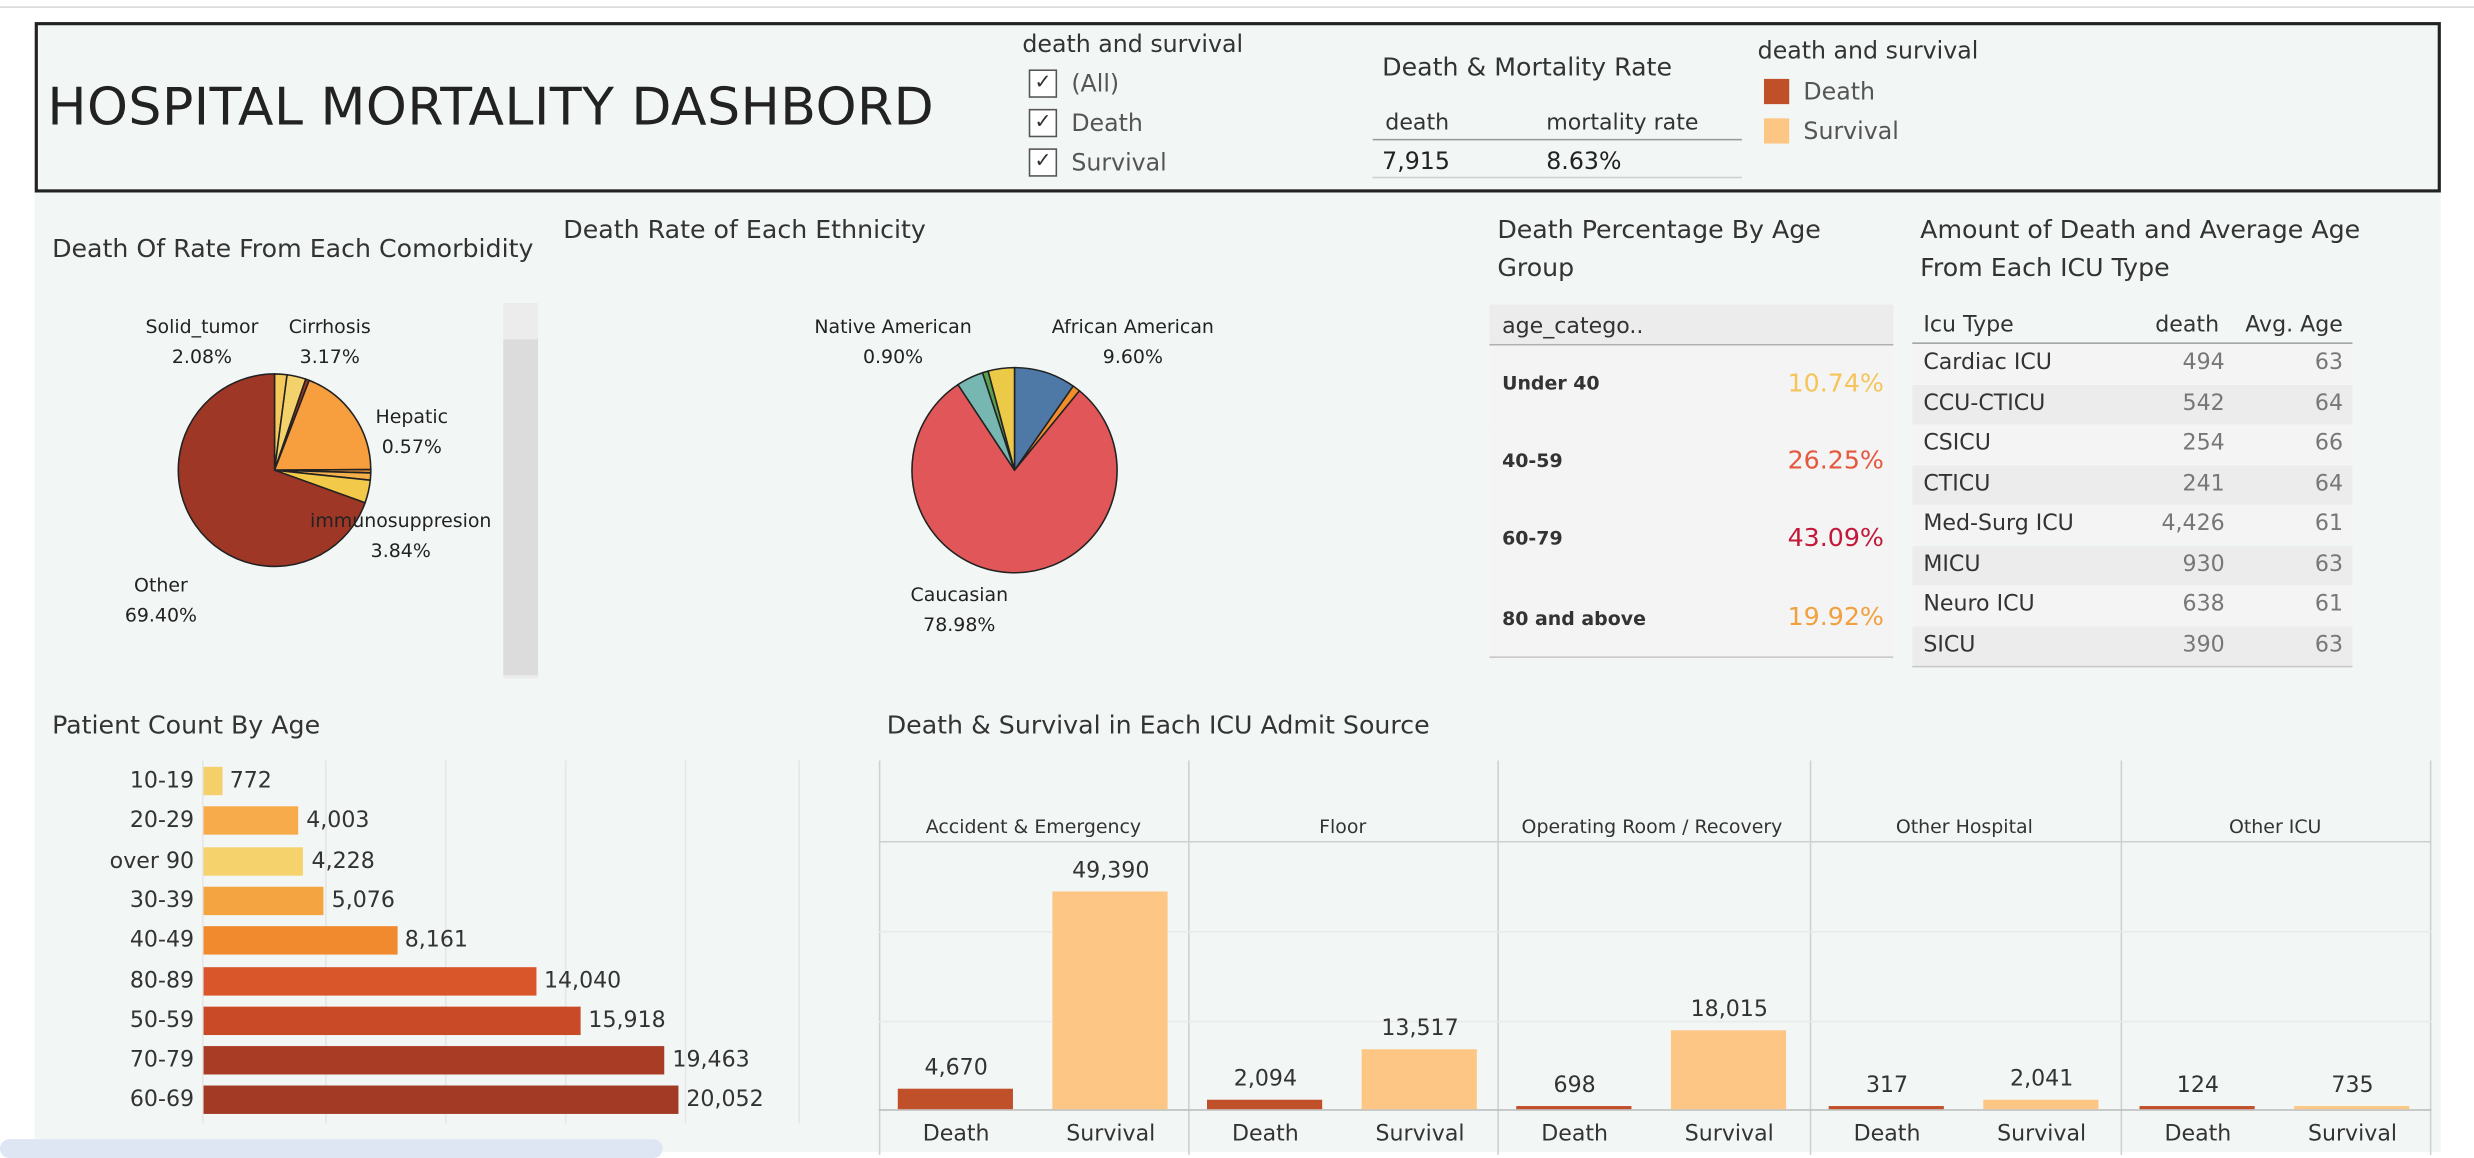  Describe the element at coordinates (1557, 139) in the screenshot. I see `kpi-divider` at that location.